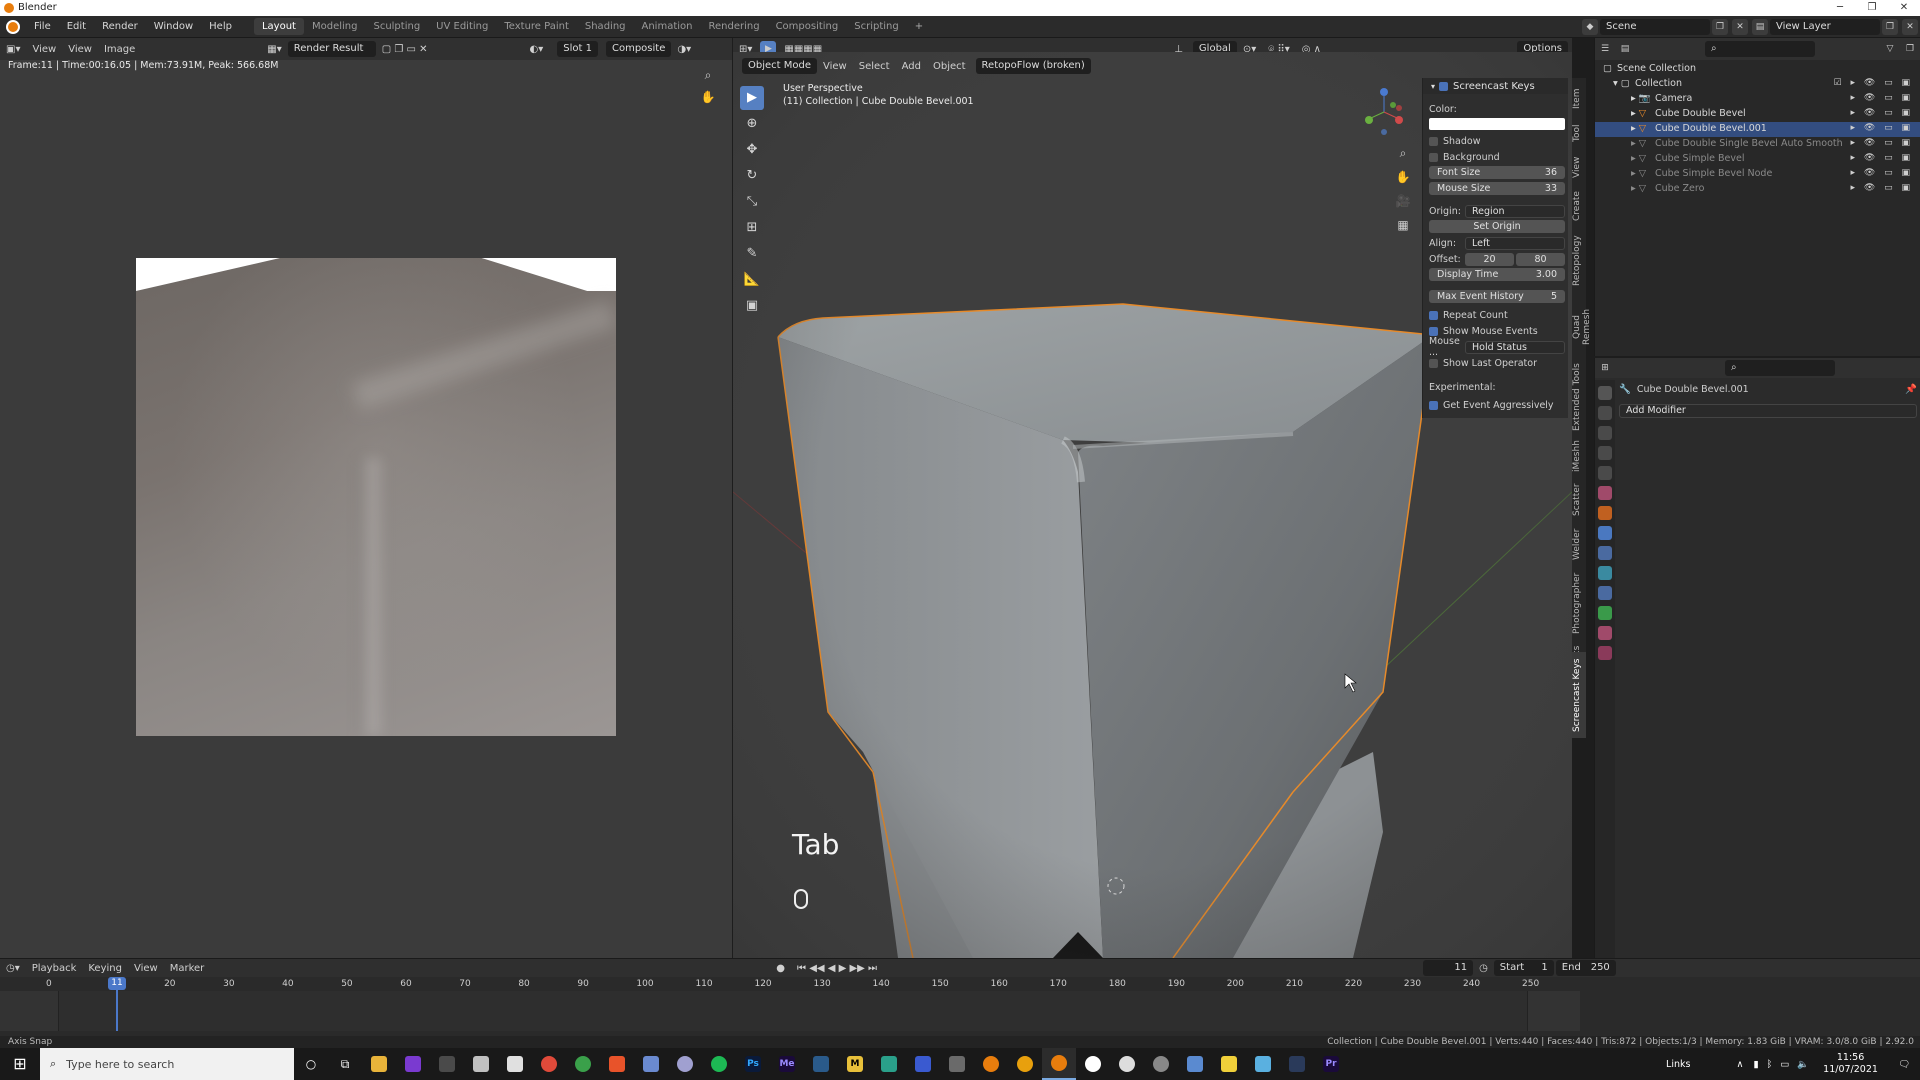 This screenshot has width=1920, height=1080. I want to click on render-tab-icon, so click(1605, 413).